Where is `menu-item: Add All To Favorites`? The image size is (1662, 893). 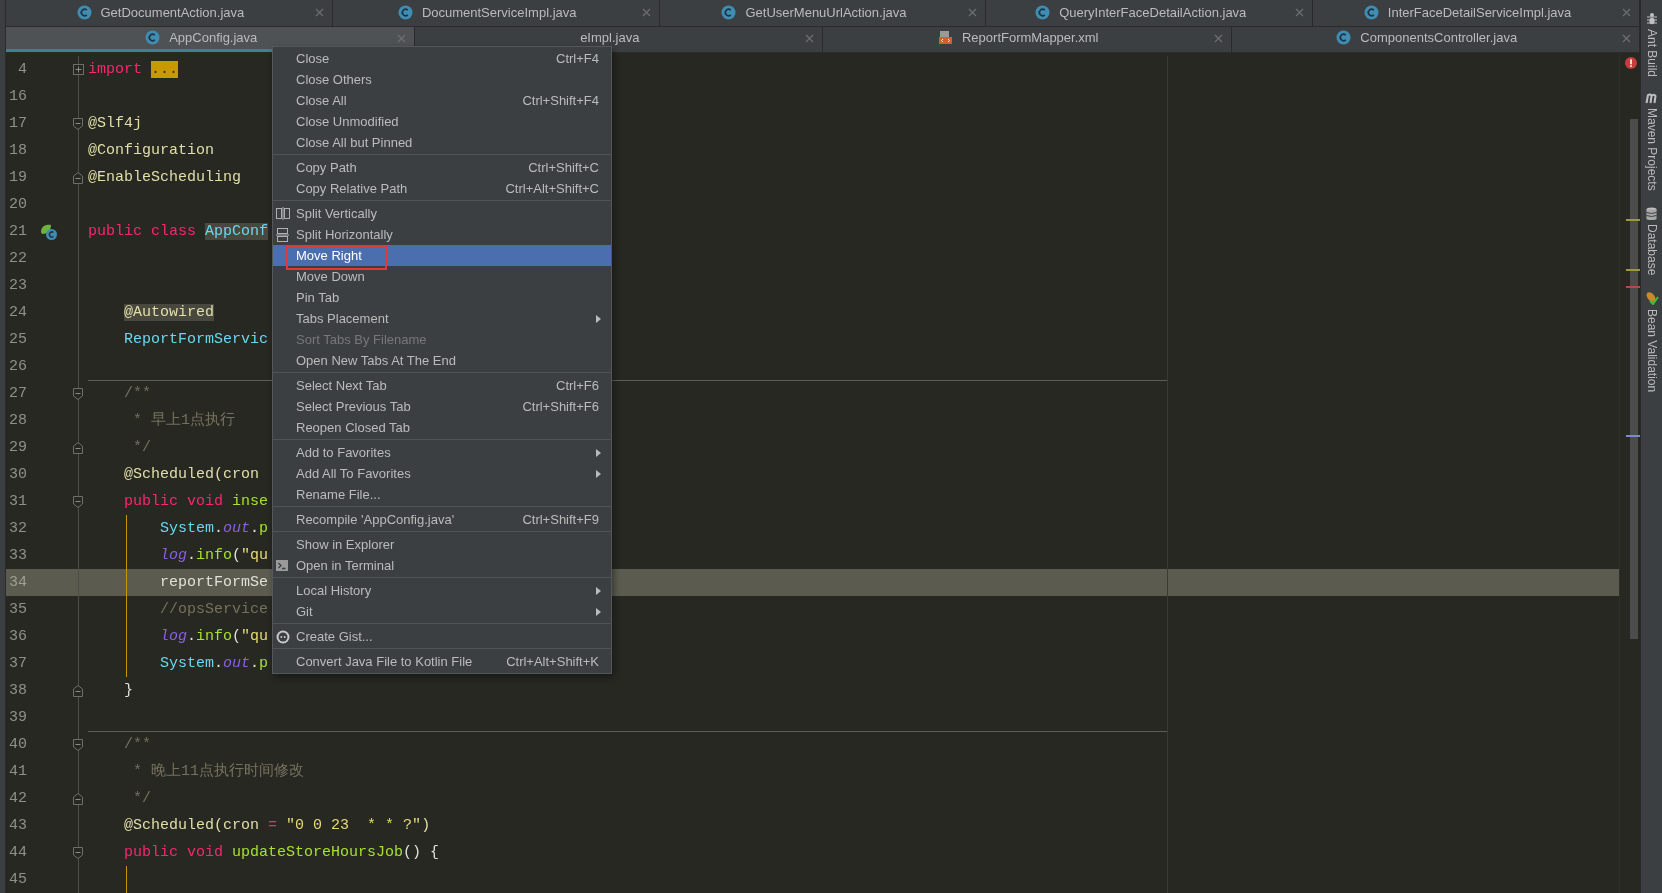 menu-item: Add All To Favorites is located at coordinates (442, 473).